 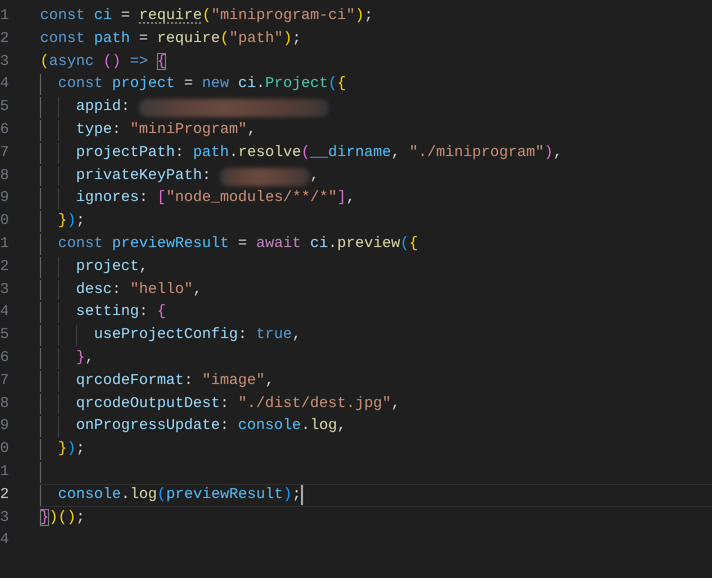 What do you see at coordinates (121, 312) in the screenshot?
I see `code-text: setting: {` at bounding box center [121, 312].